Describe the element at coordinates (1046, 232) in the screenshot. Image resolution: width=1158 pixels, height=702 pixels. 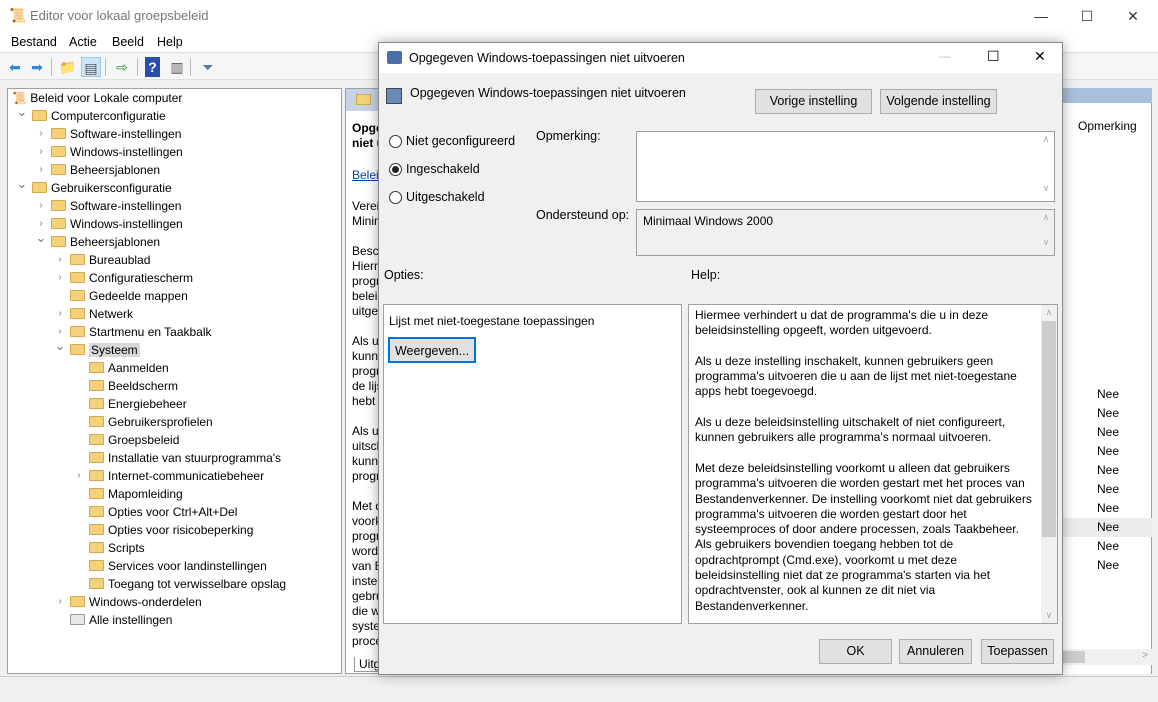
I see `supported-scrollbar: ∧ ∨` at that location.